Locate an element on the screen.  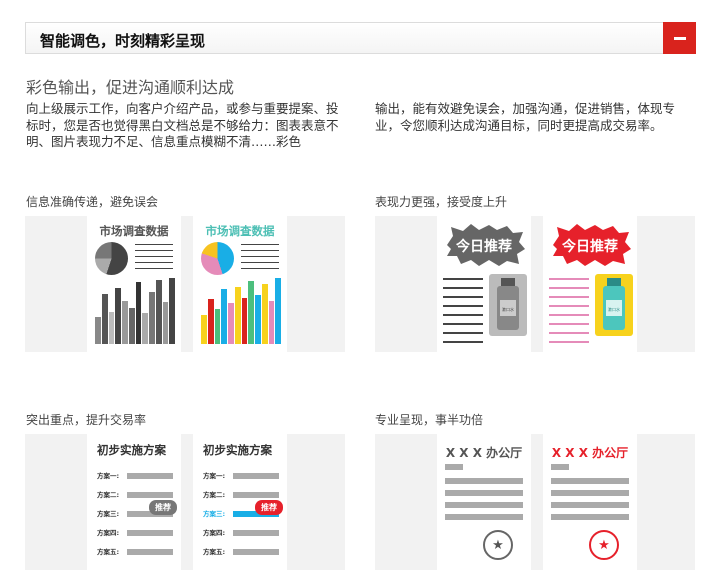
color-plan-card: 初步实施方案 方案一: 方案二: 方案三: 方案四: 方案五: 推荐 is located at coordinates (240, 502).